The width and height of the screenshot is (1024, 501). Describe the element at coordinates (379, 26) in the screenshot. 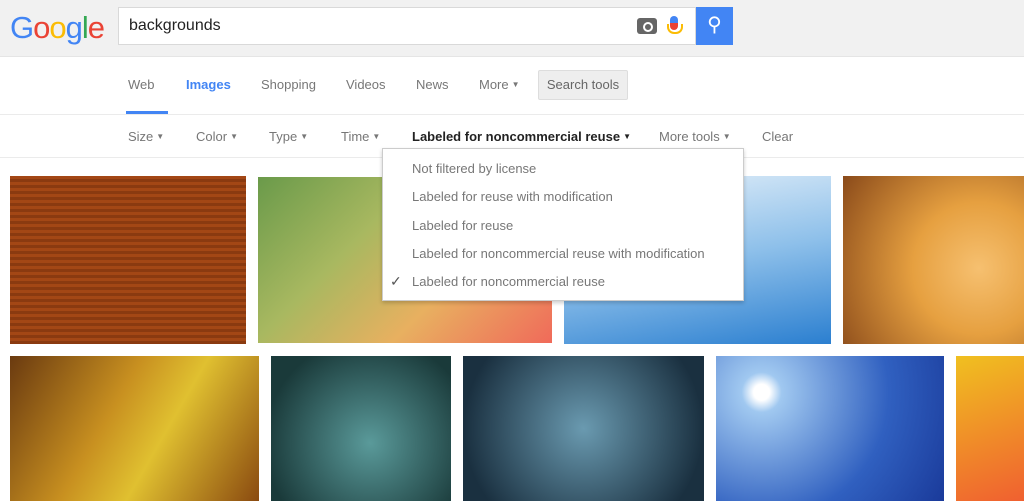

I see `search-input` at that location.